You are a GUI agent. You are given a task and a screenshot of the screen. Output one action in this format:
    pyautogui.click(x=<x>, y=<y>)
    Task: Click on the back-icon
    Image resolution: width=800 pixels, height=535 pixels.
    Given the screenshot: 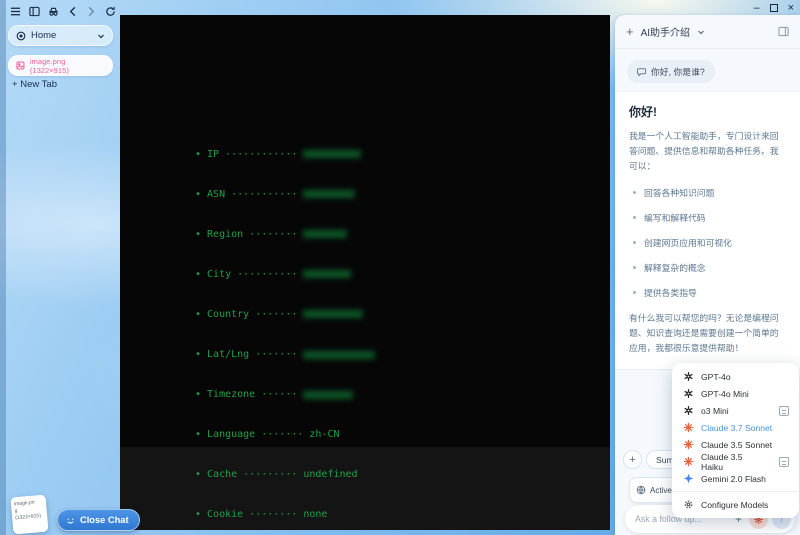 What is the action you would take?
    pyautogui.click(x=72, y=11)
    